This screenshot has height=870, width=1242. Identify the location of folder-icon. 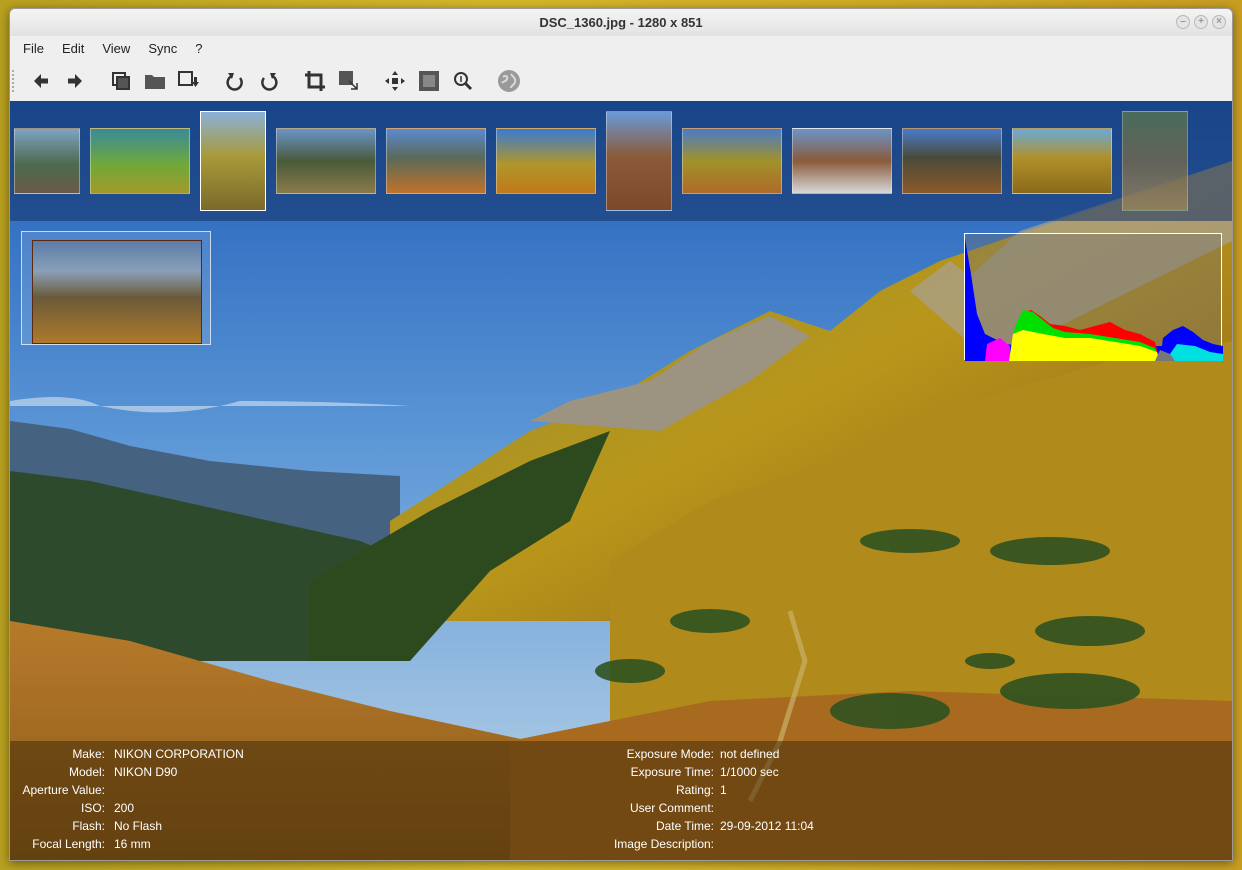
(155, 81).